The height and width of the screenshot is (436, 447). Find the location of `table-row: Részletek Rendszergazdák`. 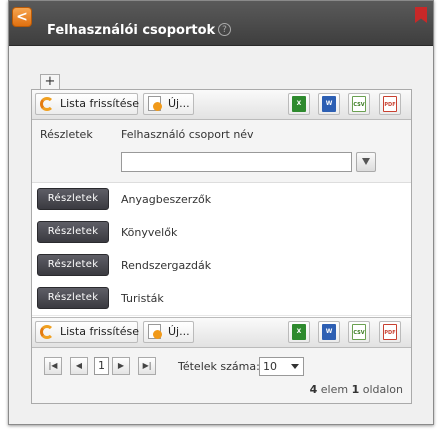

table-row: Részletek Rendszergazdák is located at coordinates (221, 266).